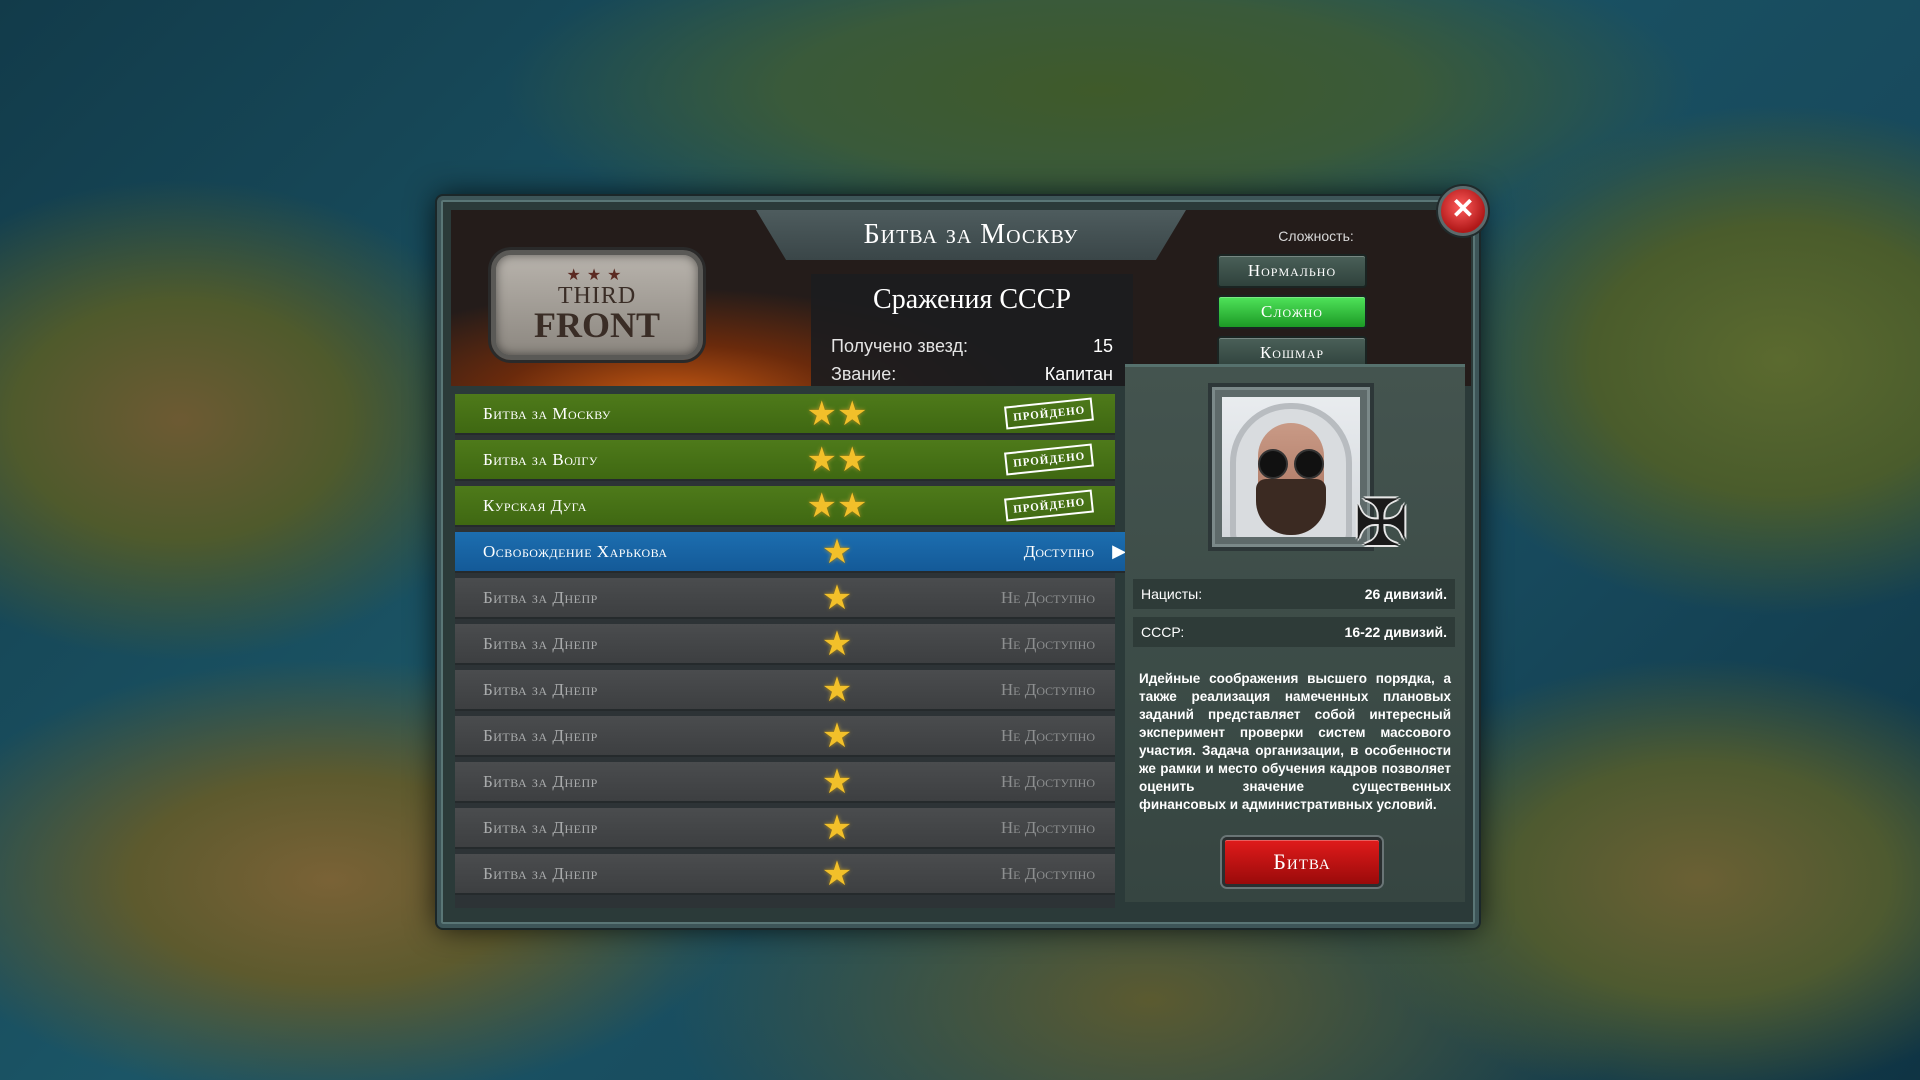  Describe the element at coordinates (1291, 467) in the screenshot. I see `commander-portrait` at that location.